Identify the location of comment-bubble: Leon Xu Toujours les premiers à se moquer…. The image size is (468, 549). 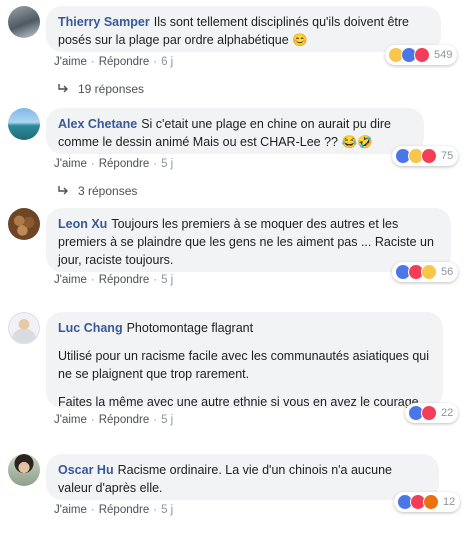
(248, 240).